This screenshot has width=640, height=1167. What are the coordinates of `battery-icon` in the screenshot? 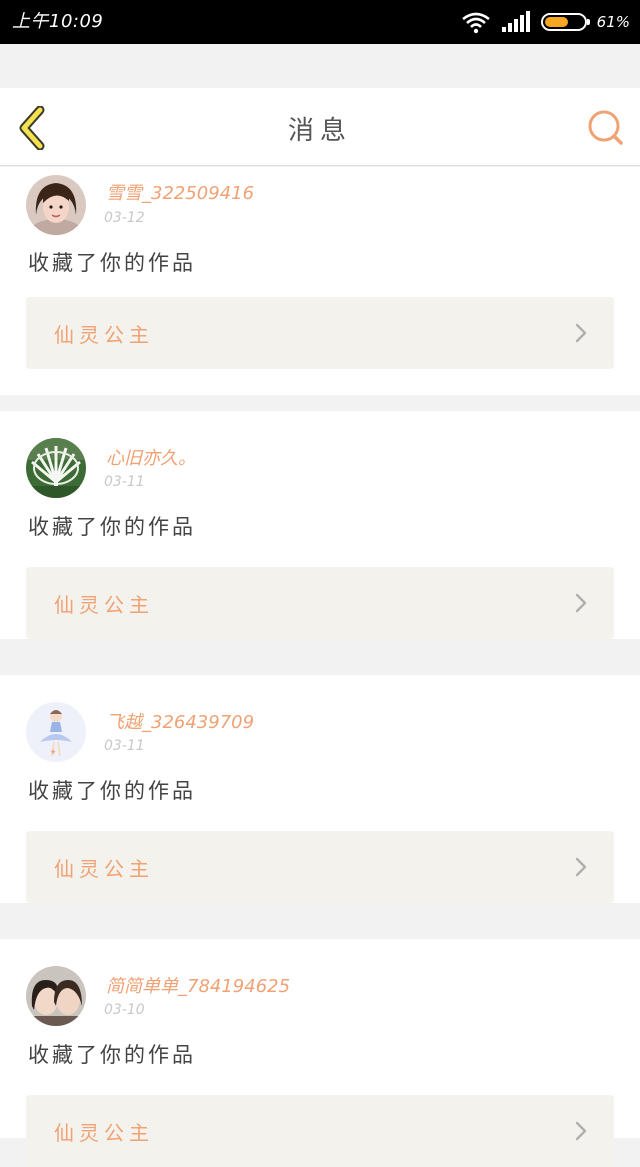 It's located at (565, 22).